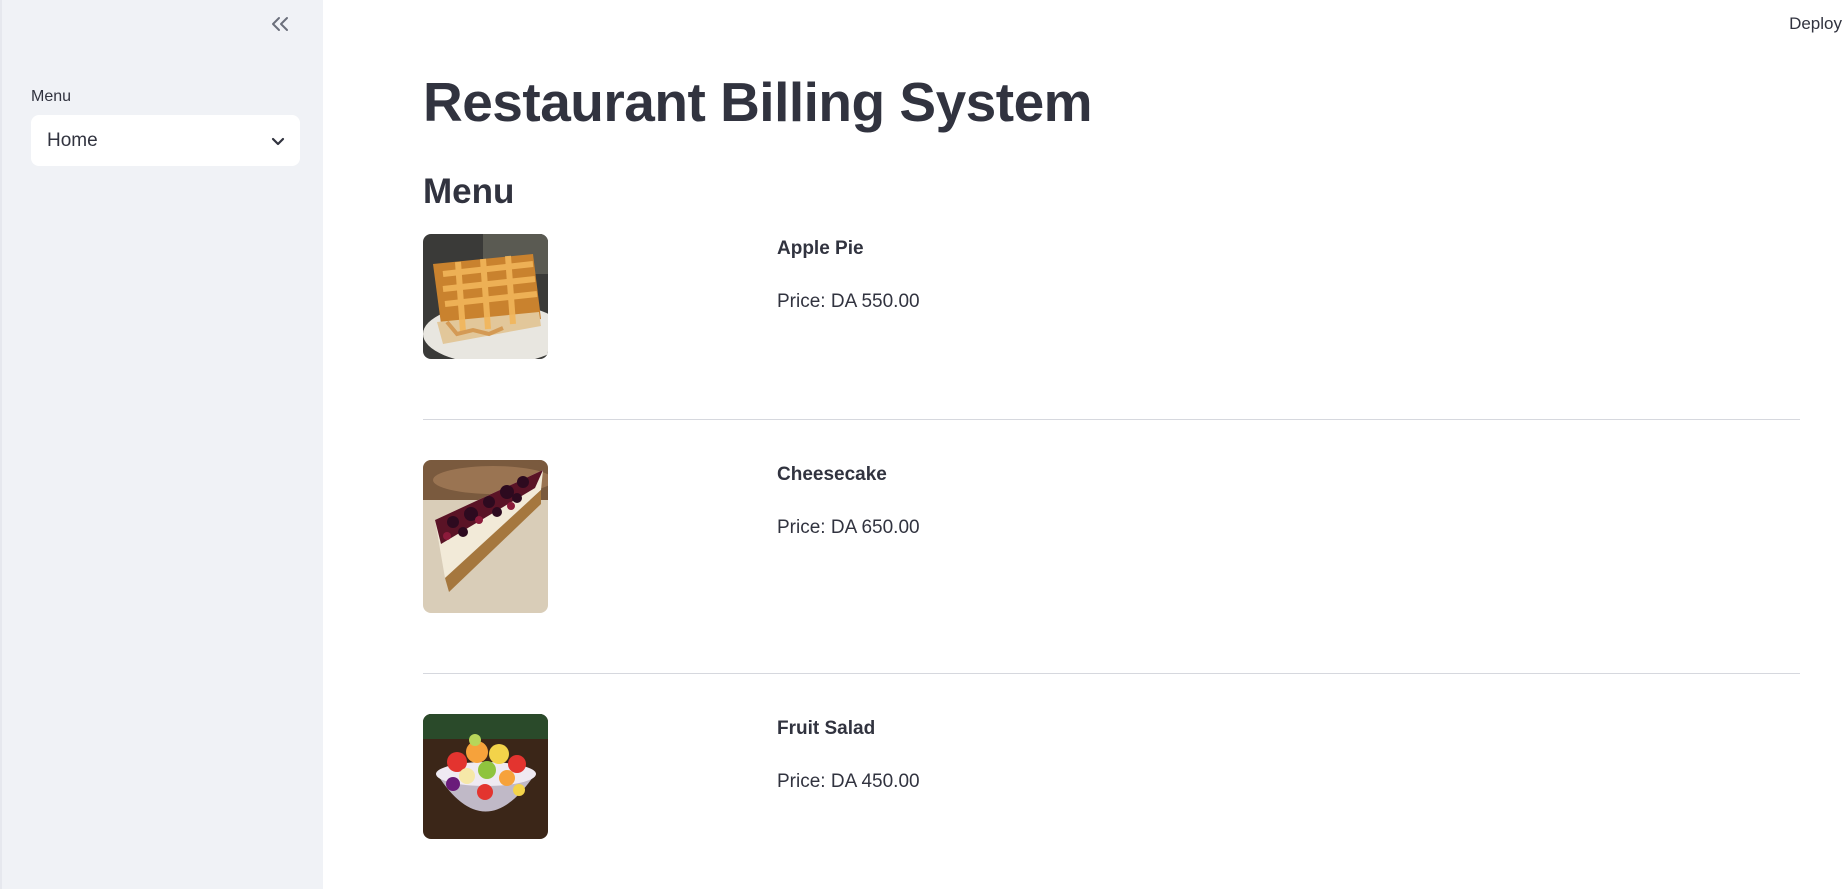  Describe the element at coordinates (51, 96) in the screenshot. I see `menu-select-label: Menu` at that location.